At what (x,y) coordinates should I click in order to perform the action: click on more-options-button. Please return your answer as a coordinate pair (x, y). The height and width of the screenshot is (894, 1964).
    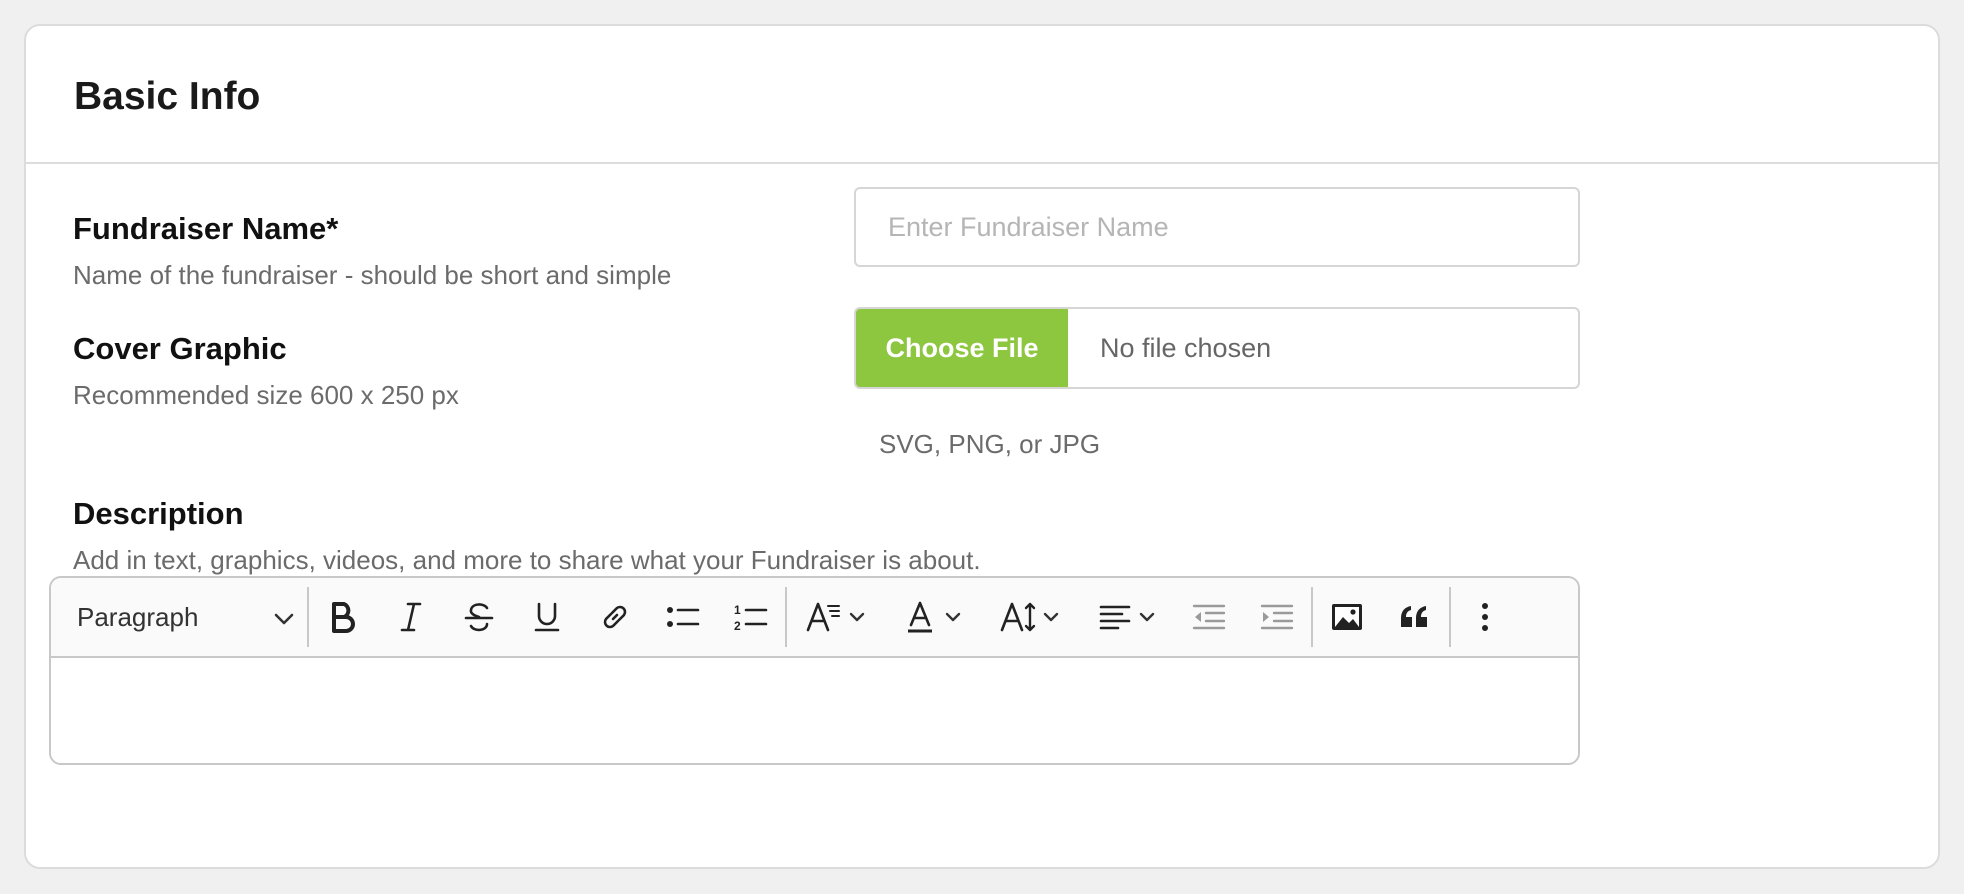
    Looking at the image, I should click on (1485, 617).